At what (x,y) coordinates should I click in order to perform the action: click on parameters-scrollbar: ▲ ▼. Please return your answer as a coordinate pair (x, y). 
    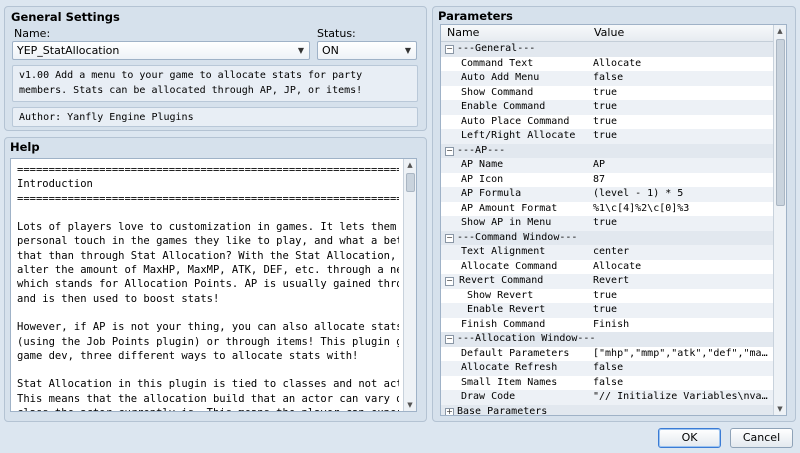
    Looking at the image, I should click on (779, 220).